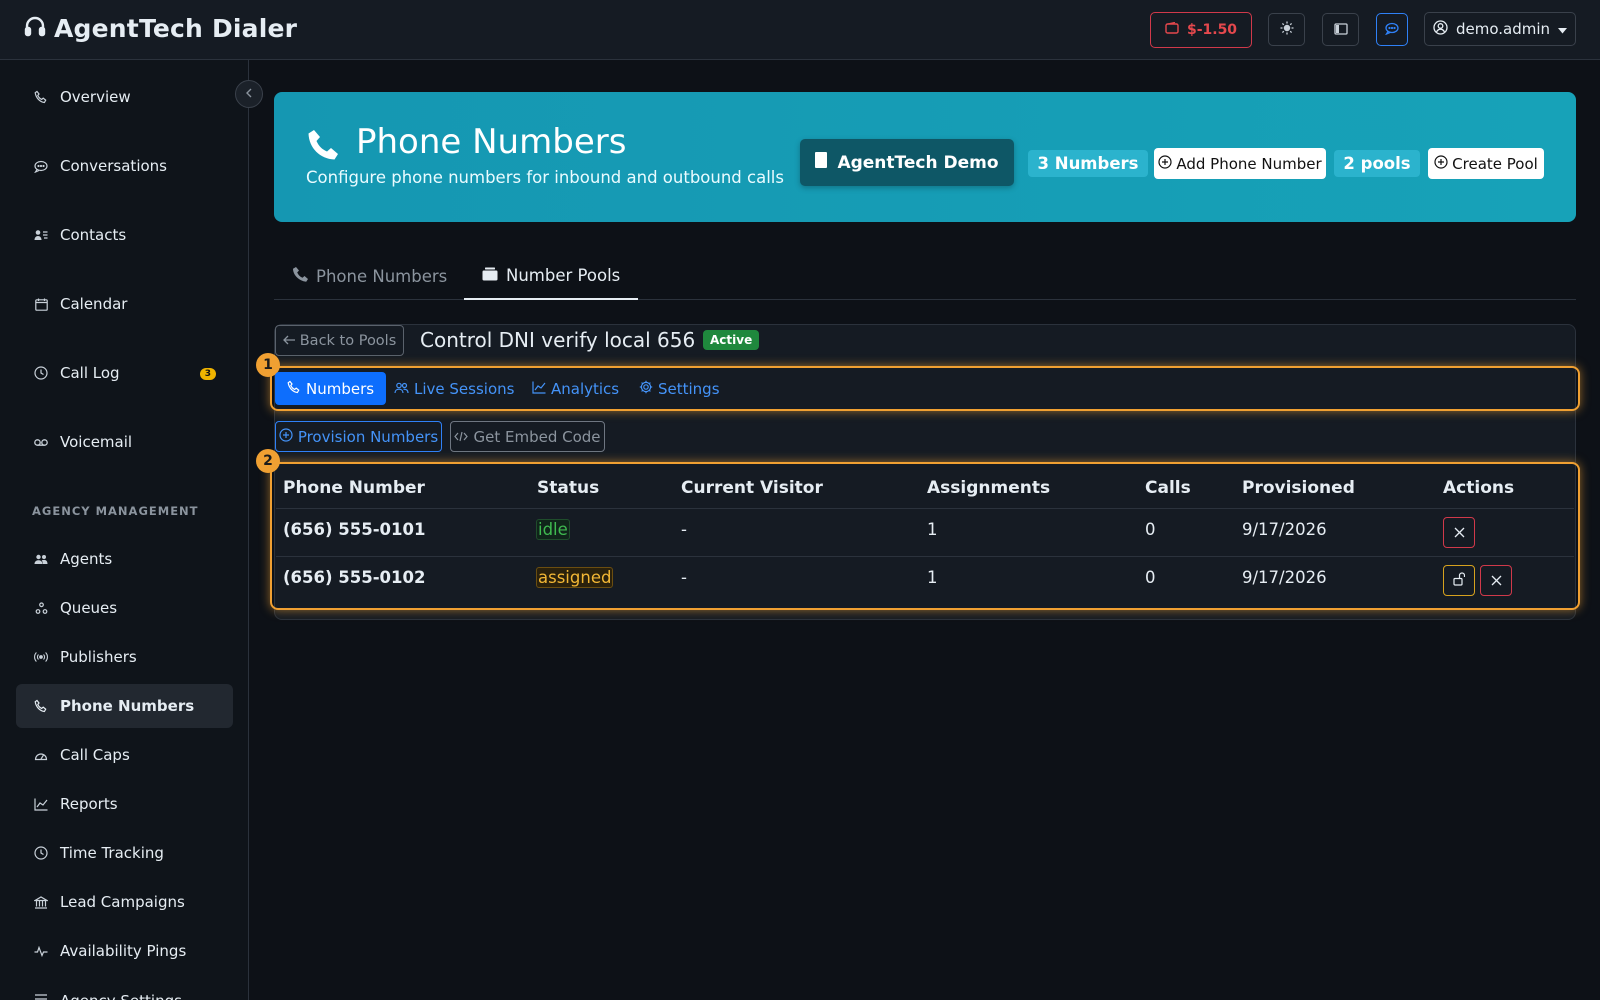 This screenshot has height=1000, width=1600. Describe the element at coordinates (340, 388) in the screenshot. I see `subtab-label: Numbers` at that location.